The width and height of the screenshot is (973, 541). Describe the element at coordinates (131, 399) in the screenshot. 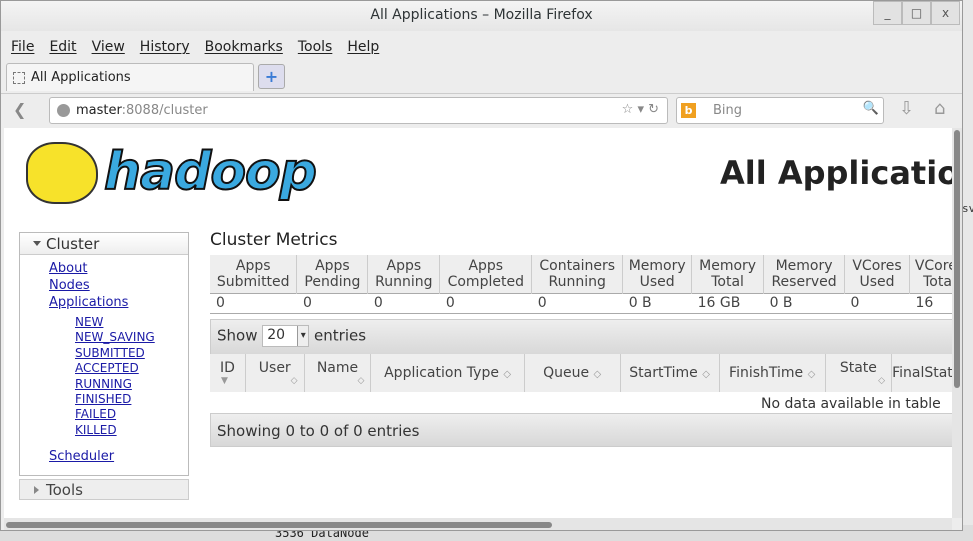

I see `link-finished: FINISHED` at that location.